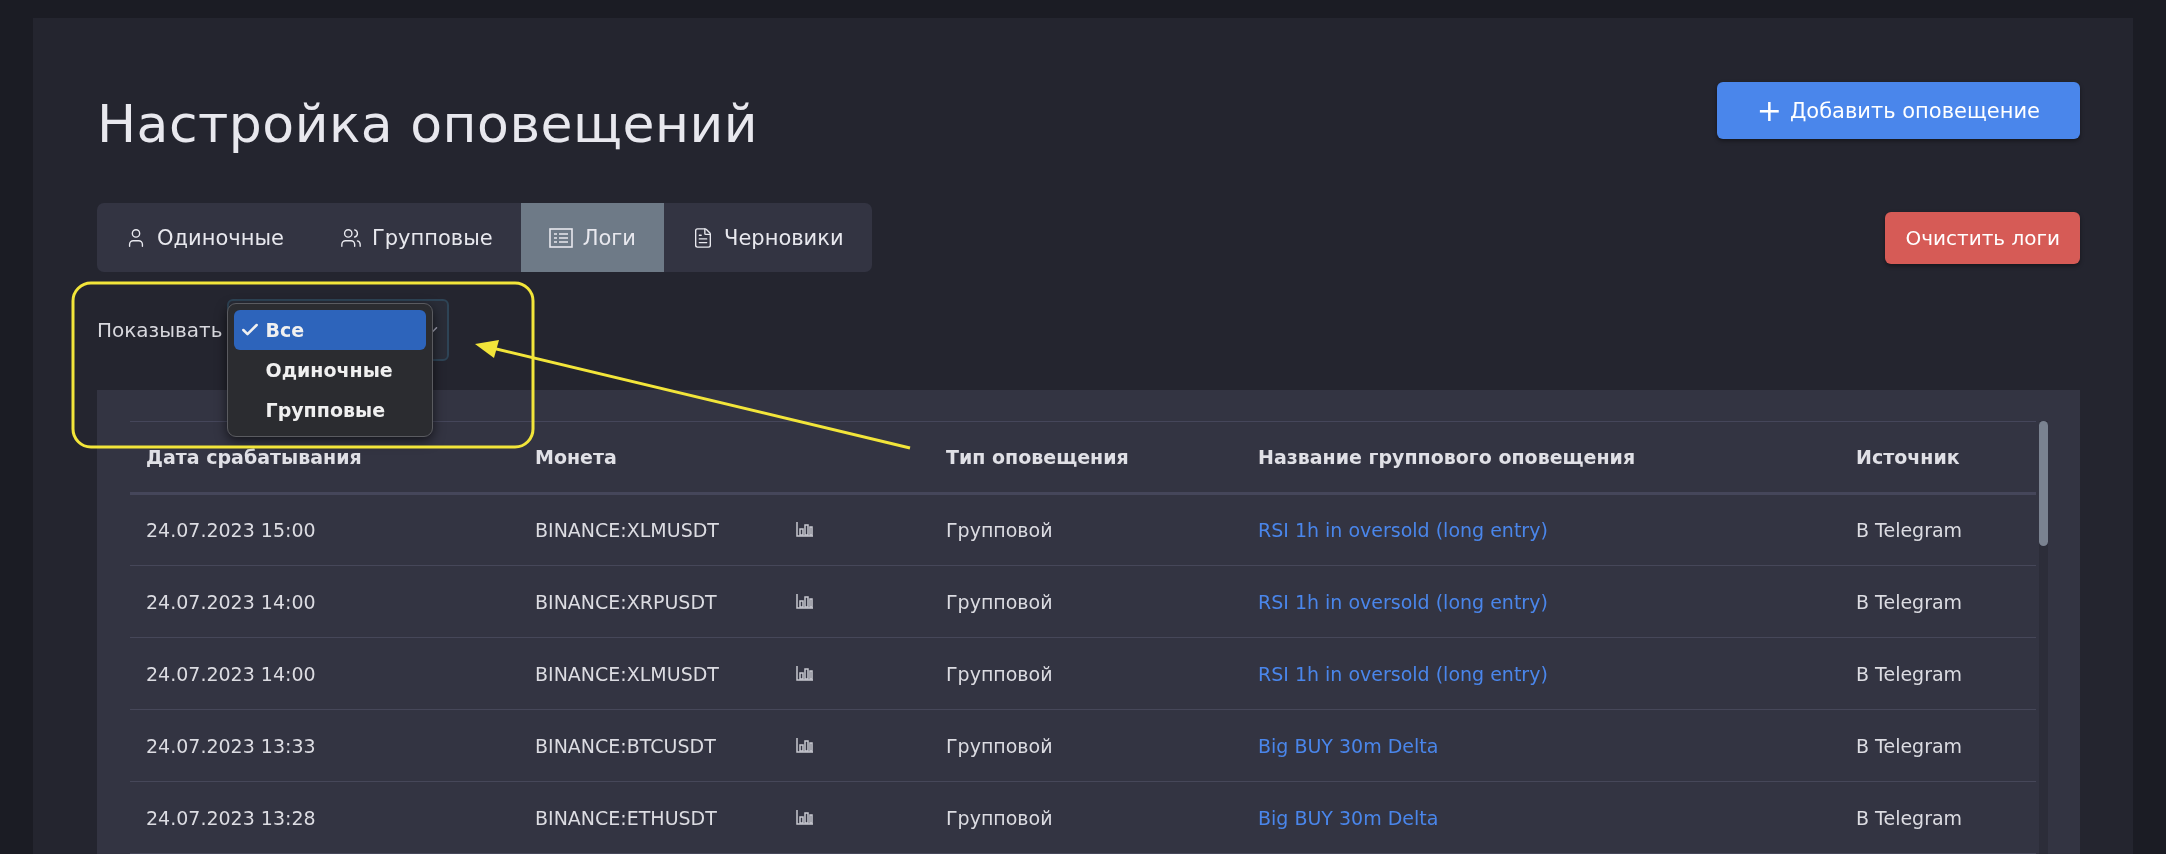 The image size is (2166, 854). Describe the element at coordinates (649, 457) in the screenshot. I see `column-header: Монета` at that location.